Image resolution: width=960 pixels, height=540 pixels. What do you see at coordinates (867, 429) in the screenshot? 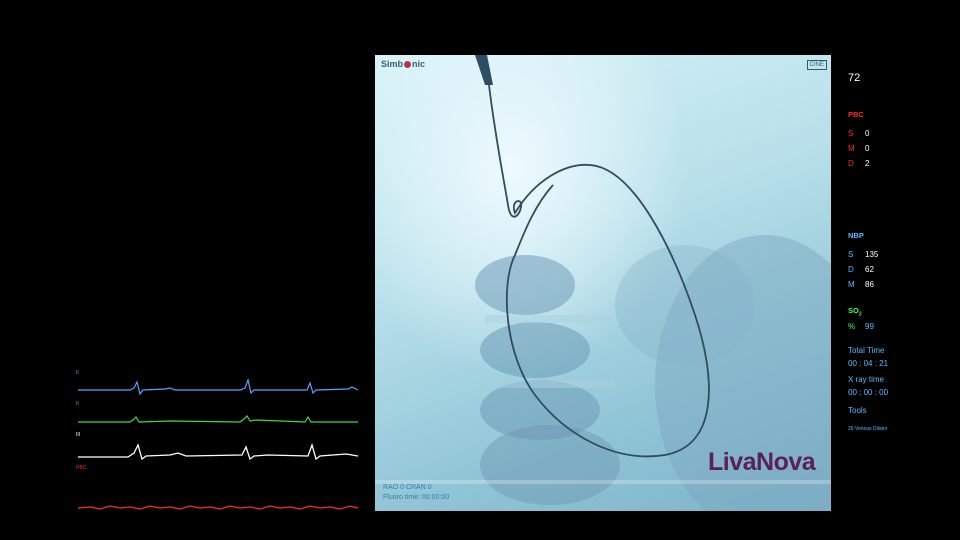
I see `tools-item: 26 Venous Dilator` at bounding box center [867, 429].